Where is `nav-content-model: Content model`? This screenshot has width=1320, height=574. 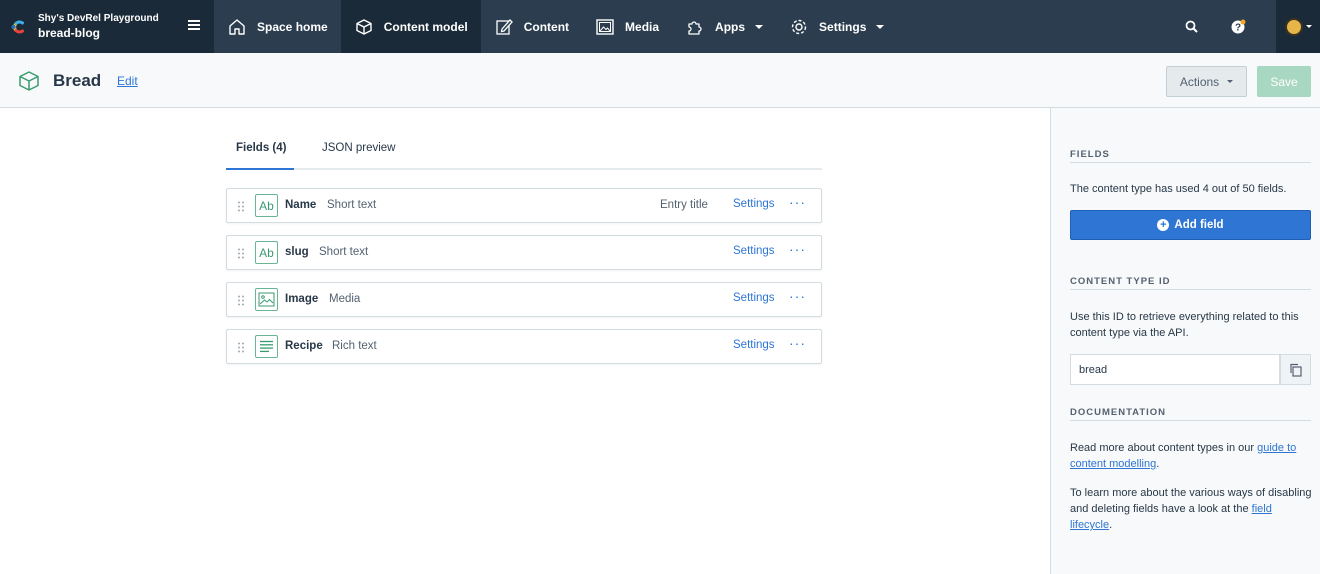 nav-content-model: Content model is located at coordinates (410, 26).